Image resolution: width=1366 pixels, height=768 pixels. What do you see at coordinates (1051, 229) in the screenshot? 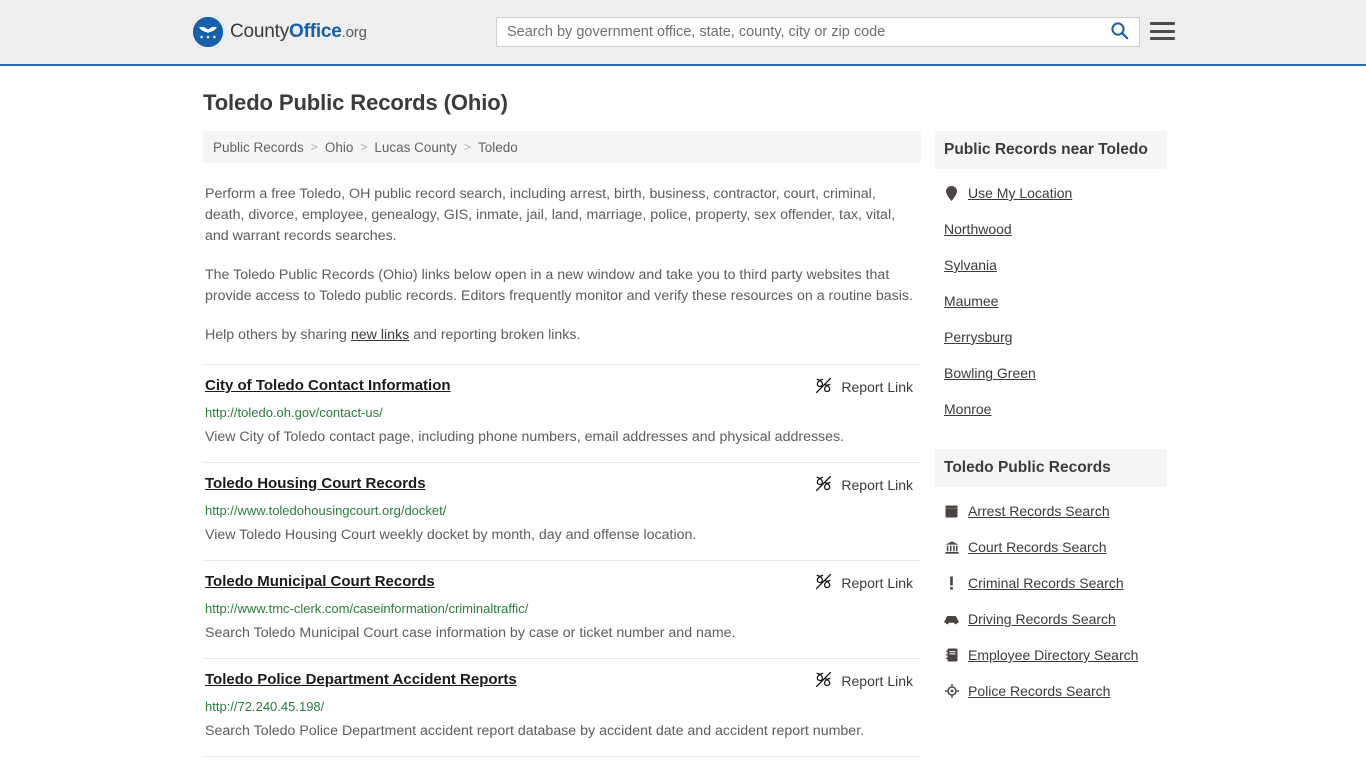
I see `sidebar-item-northwood: Northwood` at bounding box center [1051, 229].